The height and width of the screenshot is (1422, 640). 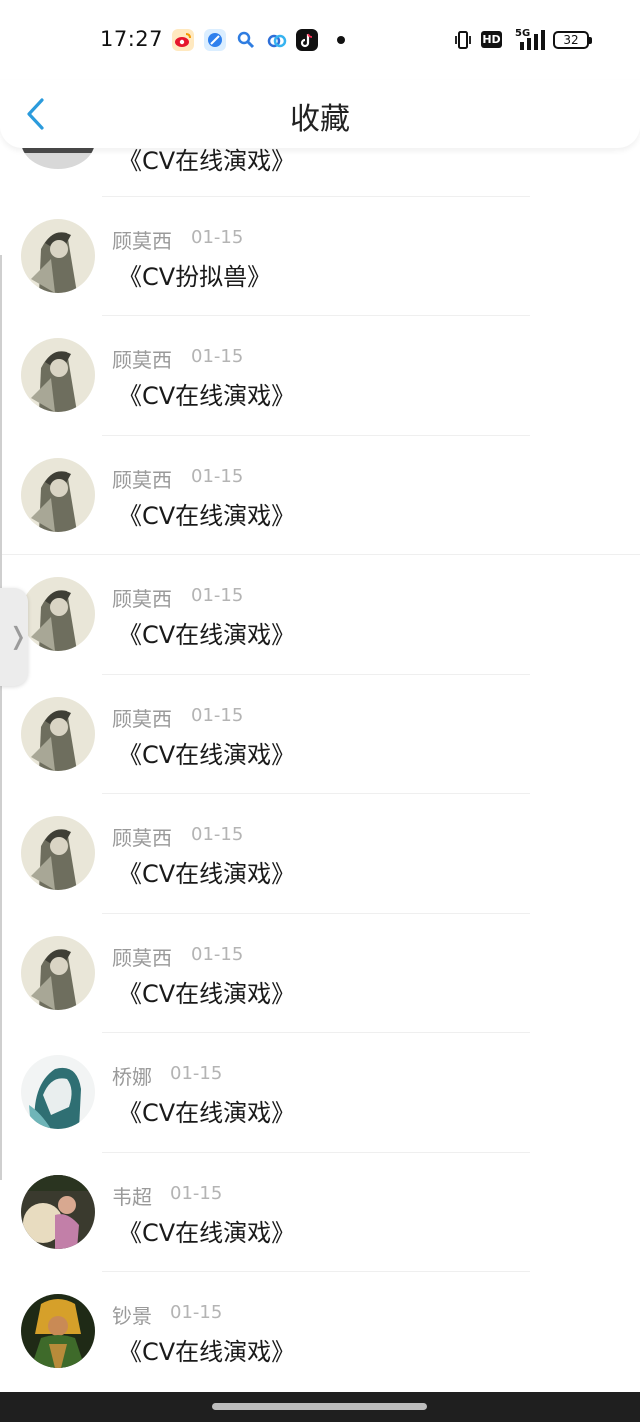 I want to click on page-header: 收藏, so click(x=320, y=114).